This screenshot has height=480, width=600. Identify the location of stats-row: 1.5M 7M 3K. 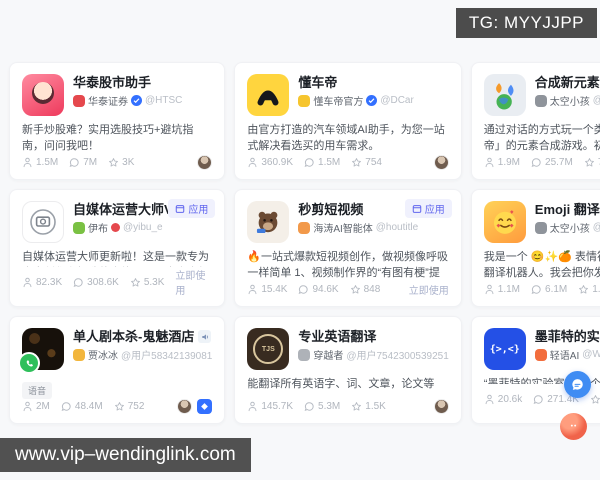
(117, 162).